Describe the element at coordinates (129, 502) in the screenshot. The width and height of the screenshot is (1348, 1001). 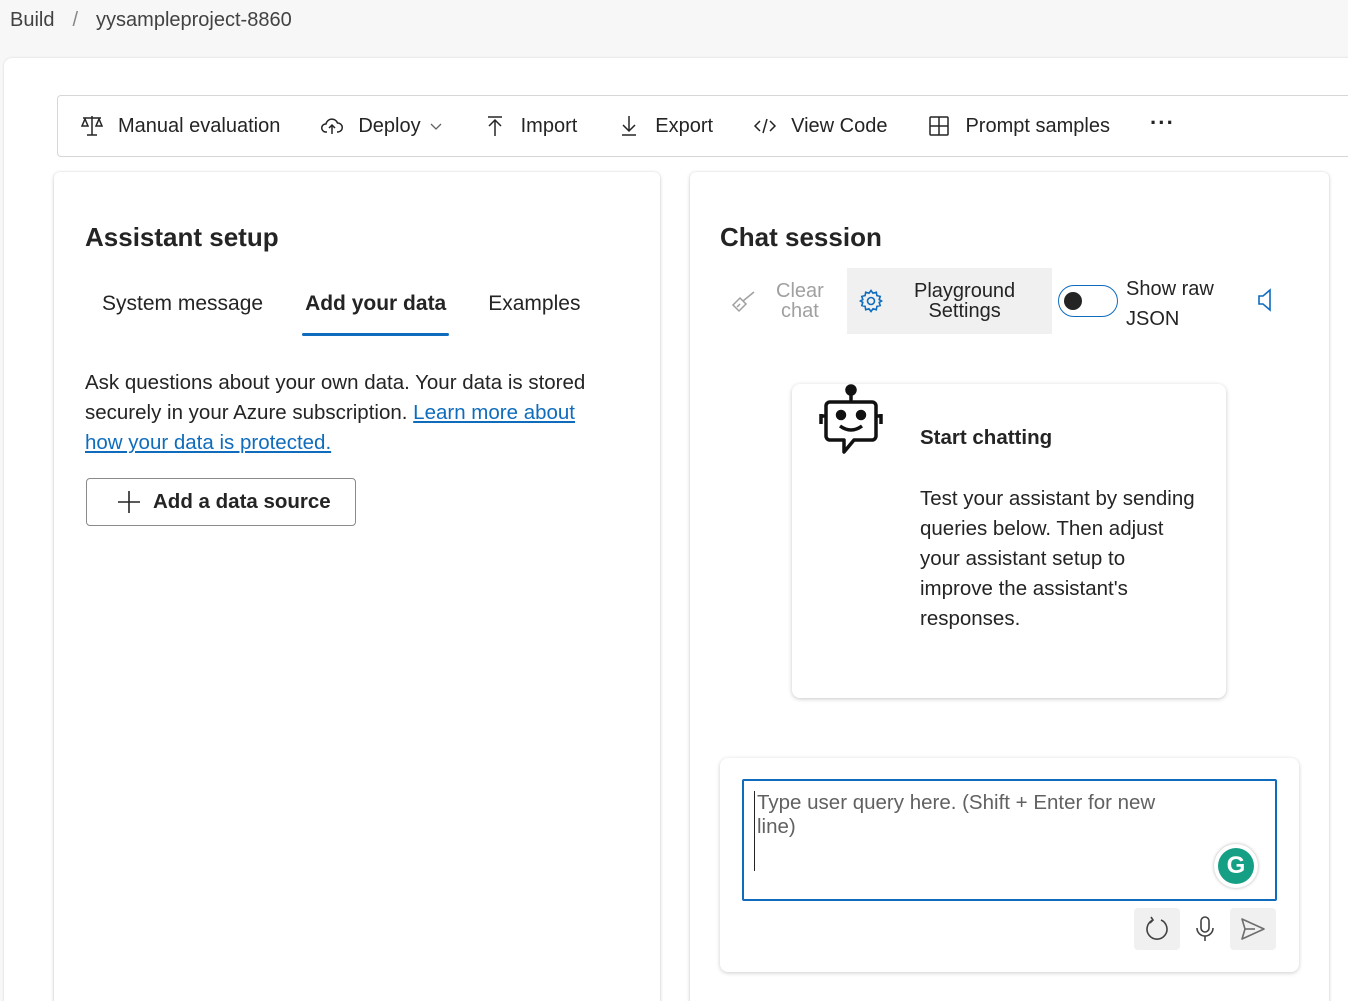
I see `plus-icon` at that location.